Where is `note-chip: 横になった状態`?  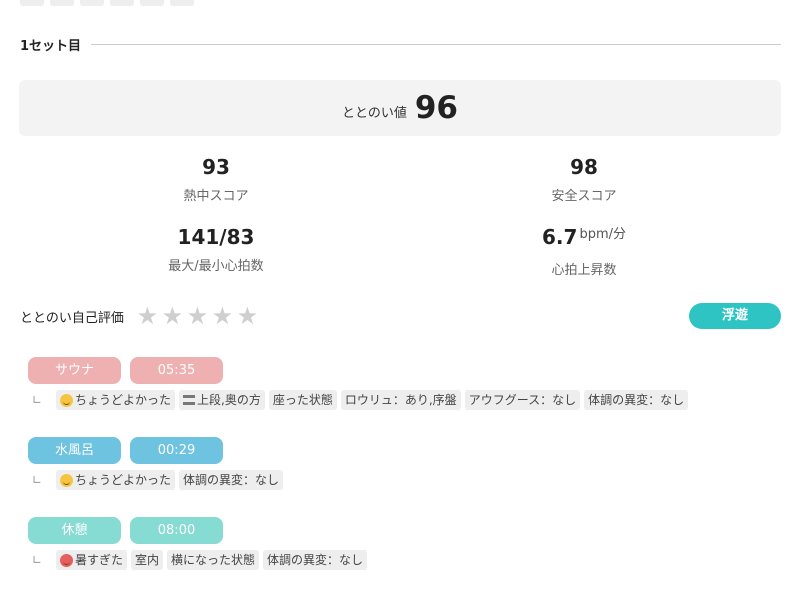
note-chip: 横になった状態 is located at coordinates (213, 560).